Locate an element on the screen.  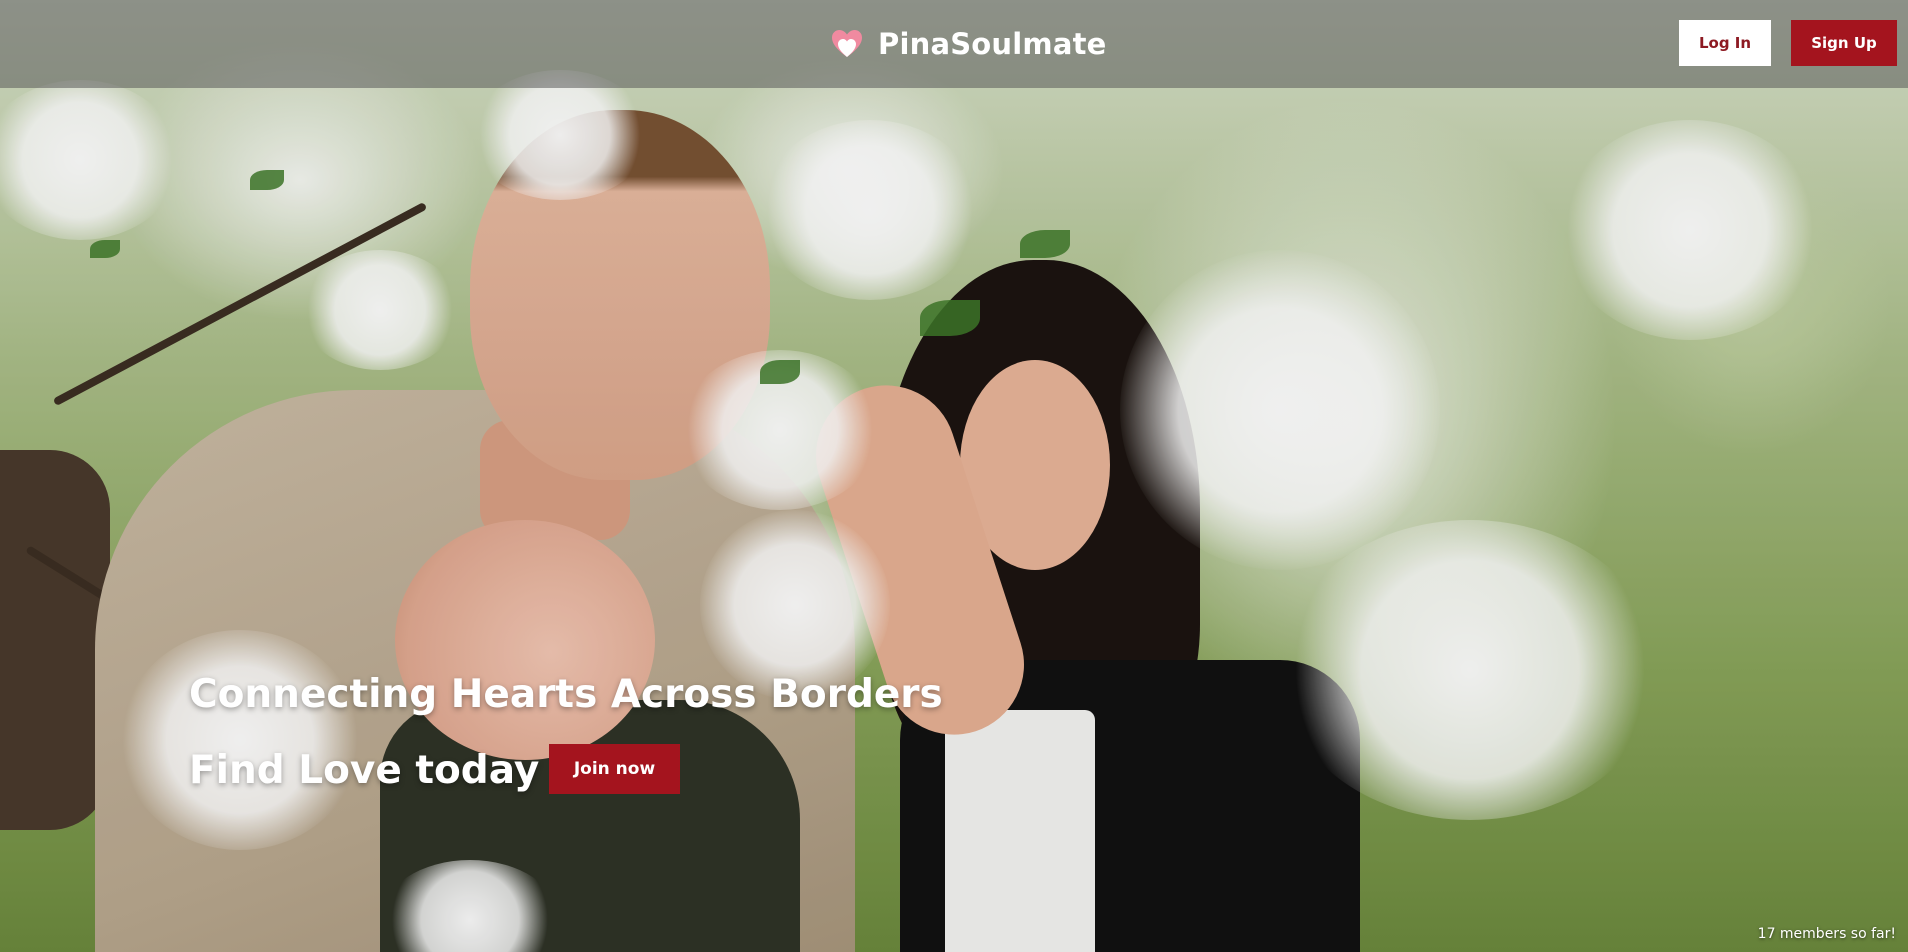
login-button: Log In is located at coordinates (1725, 43).